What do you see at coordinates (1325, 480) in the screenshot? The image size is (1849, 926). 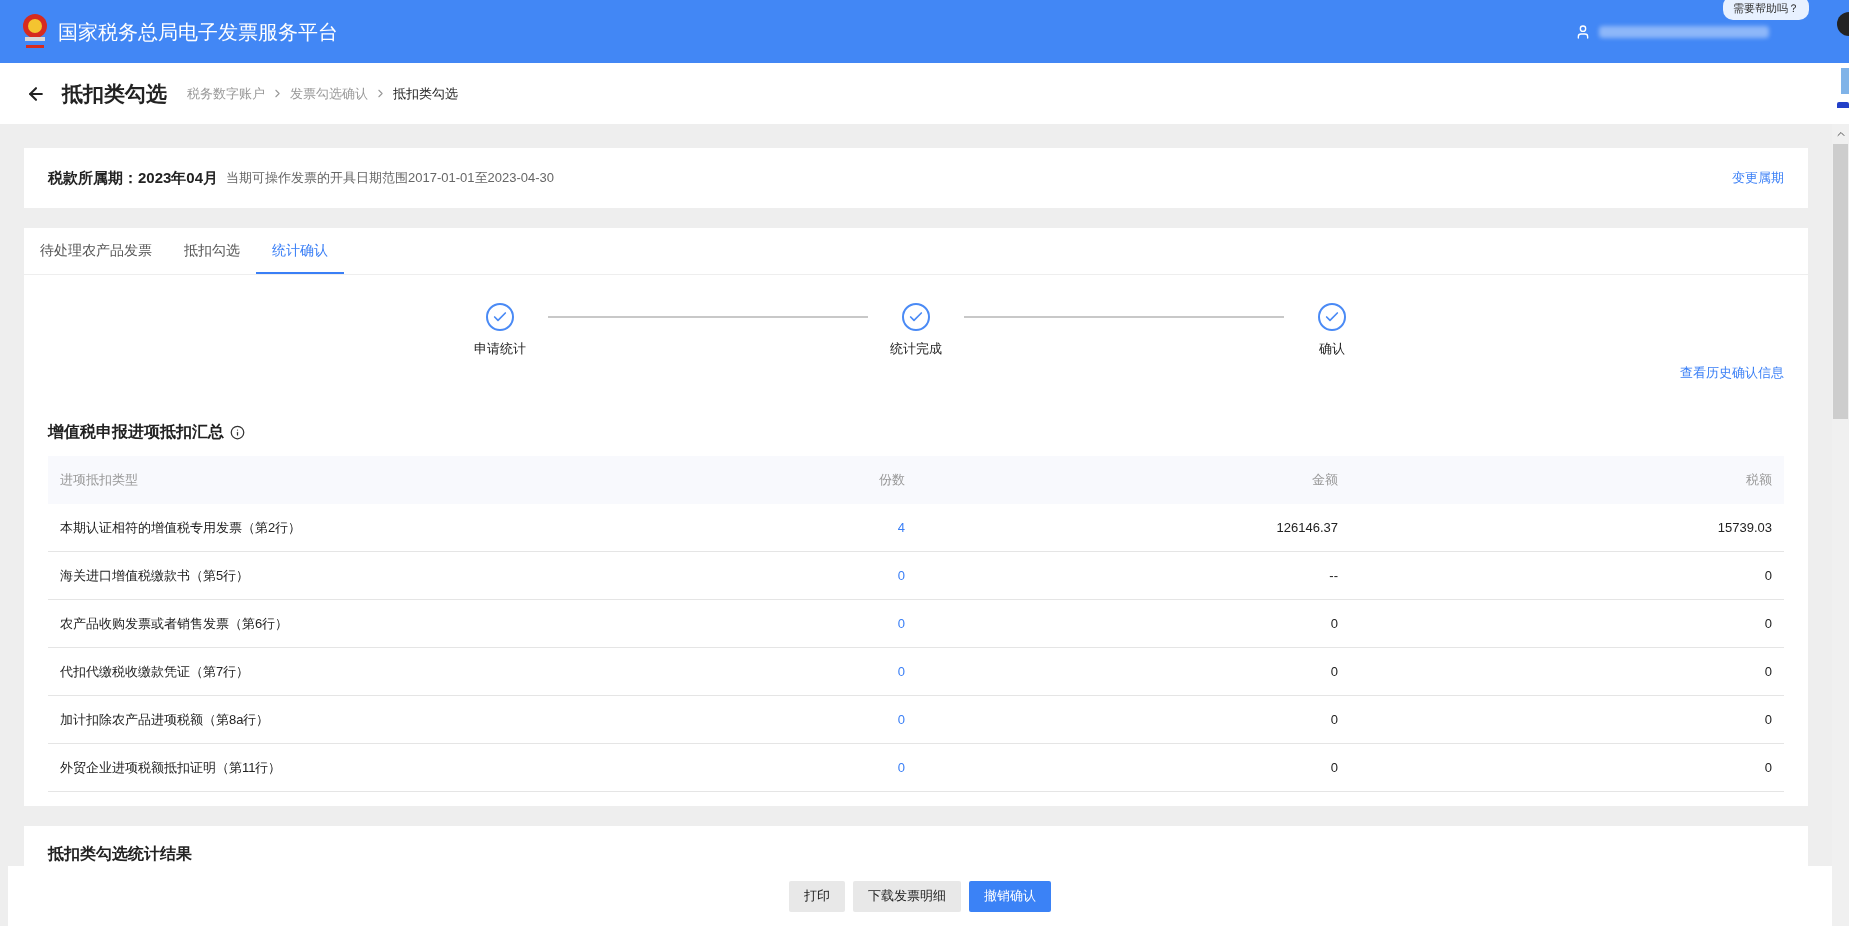 I see `column-header: 金额` at bounding box center [1325, 480].